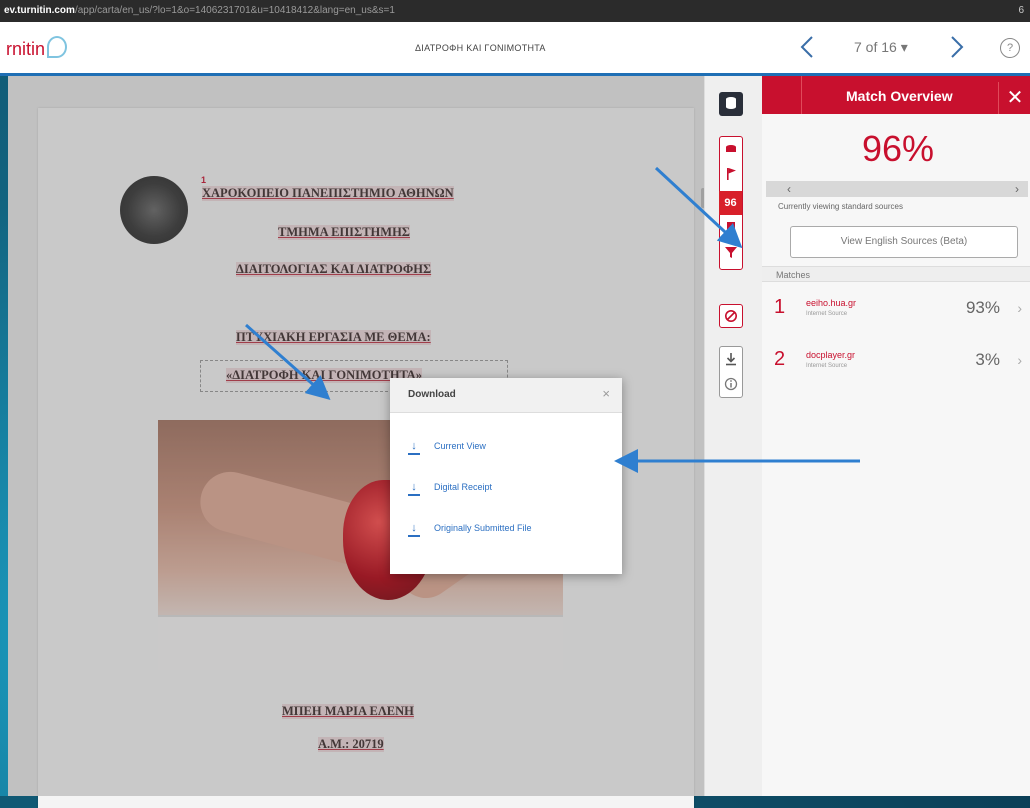  Describe the element at coordinates (480, 48) in the screenshot. I see `document-title: ΔΙΑΤΡΟΦΗ ΚΑΙ ΓΟΝΙΜΟΤΗΤΑ` at that location.